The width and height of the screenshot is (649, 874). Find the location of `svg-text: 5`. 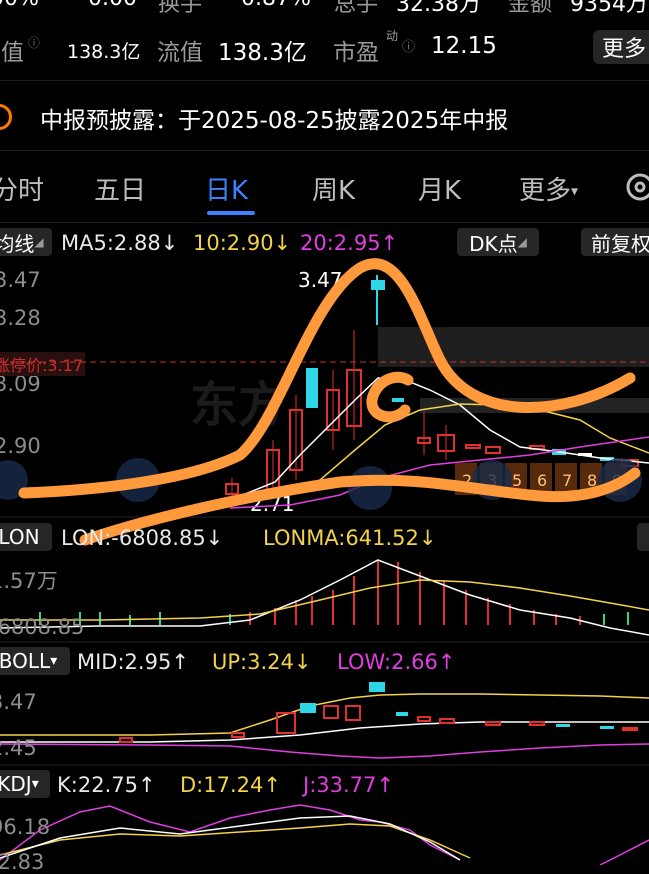

svg-text: 5 is located at coordinates (517, 480).